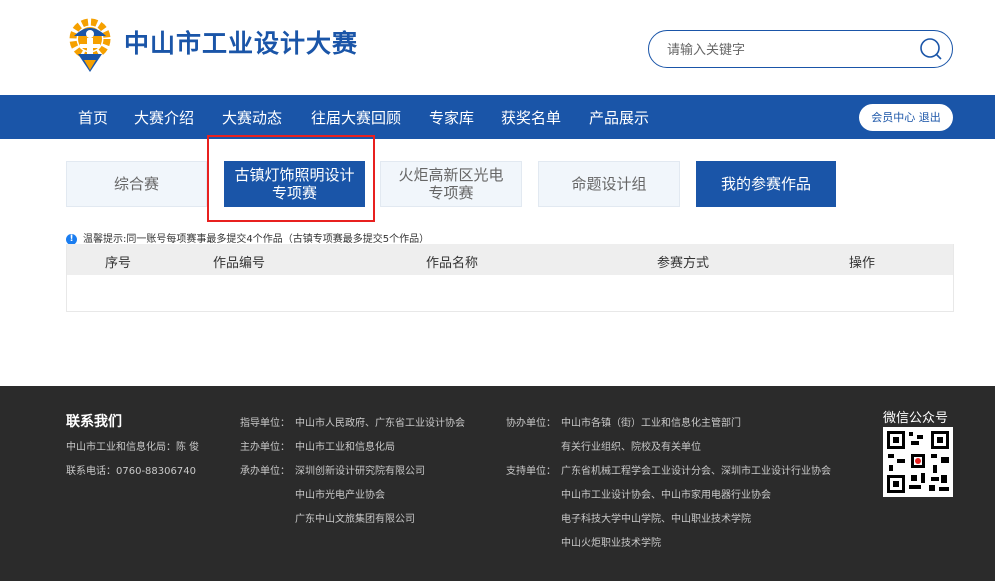  What do you see at coordinates (340, 495) in the screenshot?
I see `organizer-value: 中山市光电产业协会` at bounding box center [340, 495].